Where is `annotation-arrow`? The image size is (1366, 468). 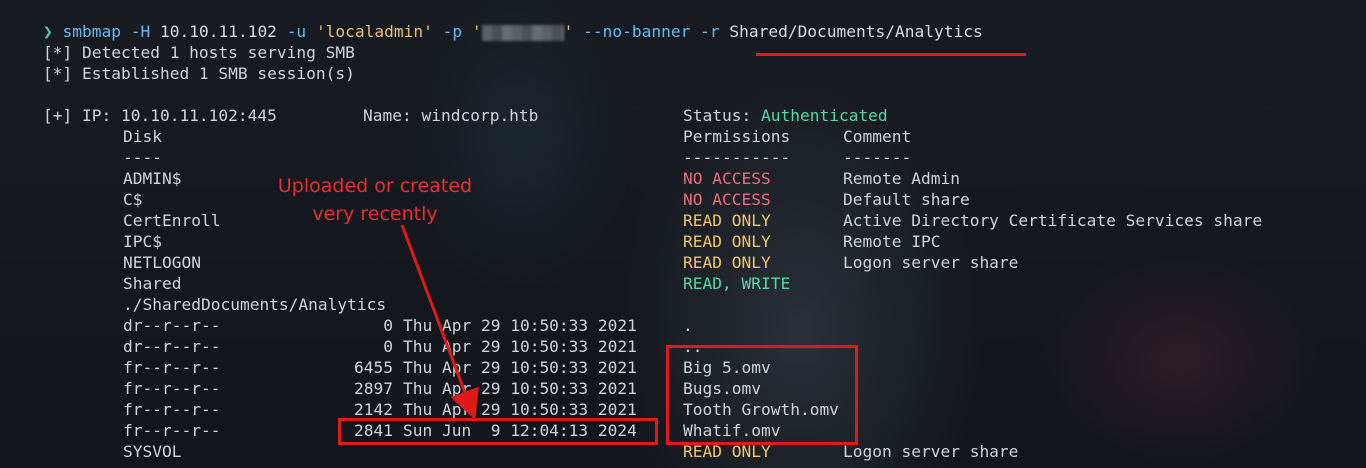 annotation-arrow is located at coordinates (439, 322).